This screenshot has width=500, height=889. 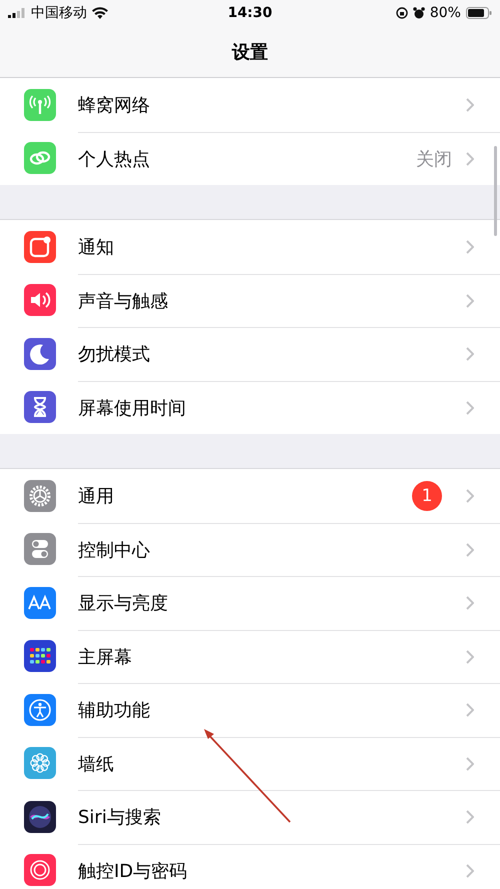 I want to click on row-label: 通知, so click(x=96, y=247).